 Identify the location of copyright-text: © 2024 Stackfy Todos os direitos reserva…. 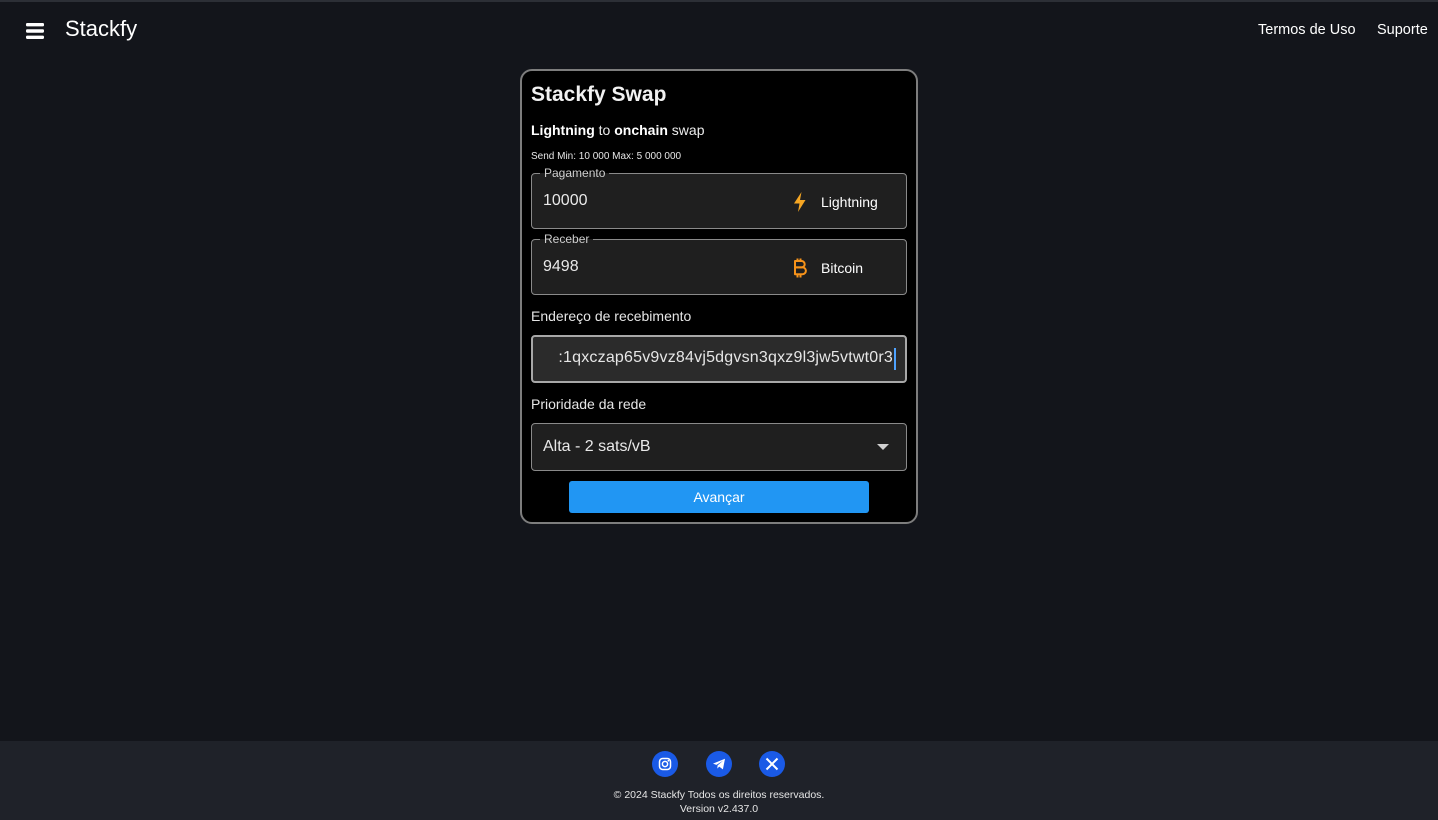
(719, 795).